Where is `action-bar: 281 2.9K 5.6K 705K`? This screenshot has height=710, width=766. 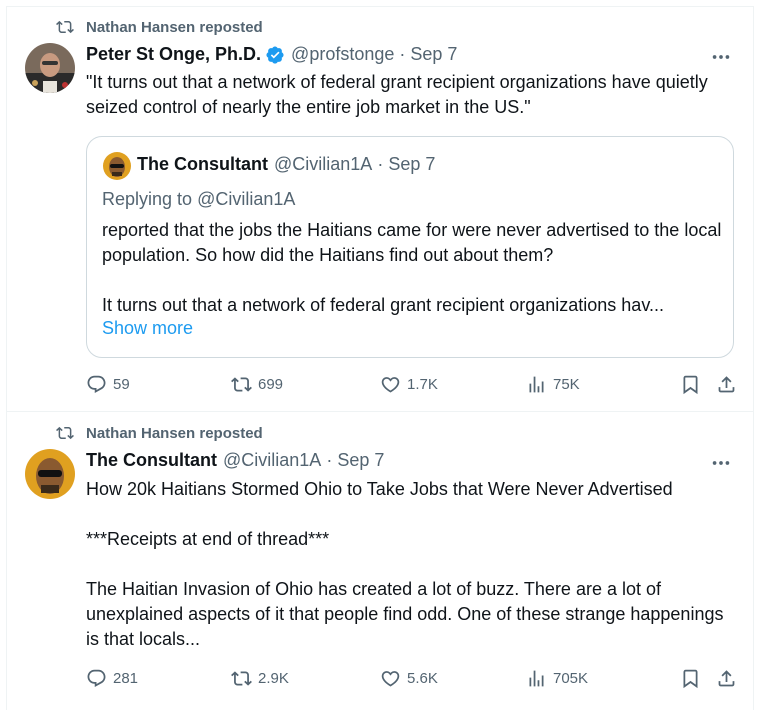
action-bar: 281 2.9K 5.6K 705K is located at coordinates (413, 680).